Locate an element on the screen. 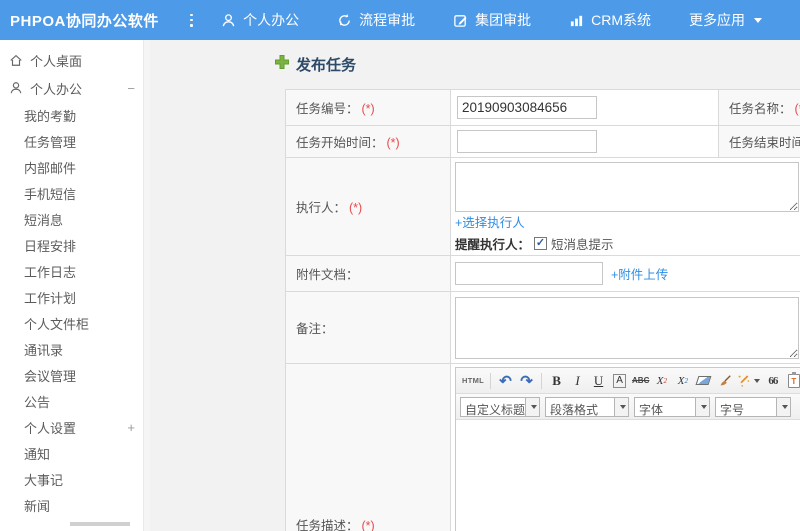 Image resolution: width=800 pixels, height=531 pixels. remark-field-cell is located at coordinates (625, 327).